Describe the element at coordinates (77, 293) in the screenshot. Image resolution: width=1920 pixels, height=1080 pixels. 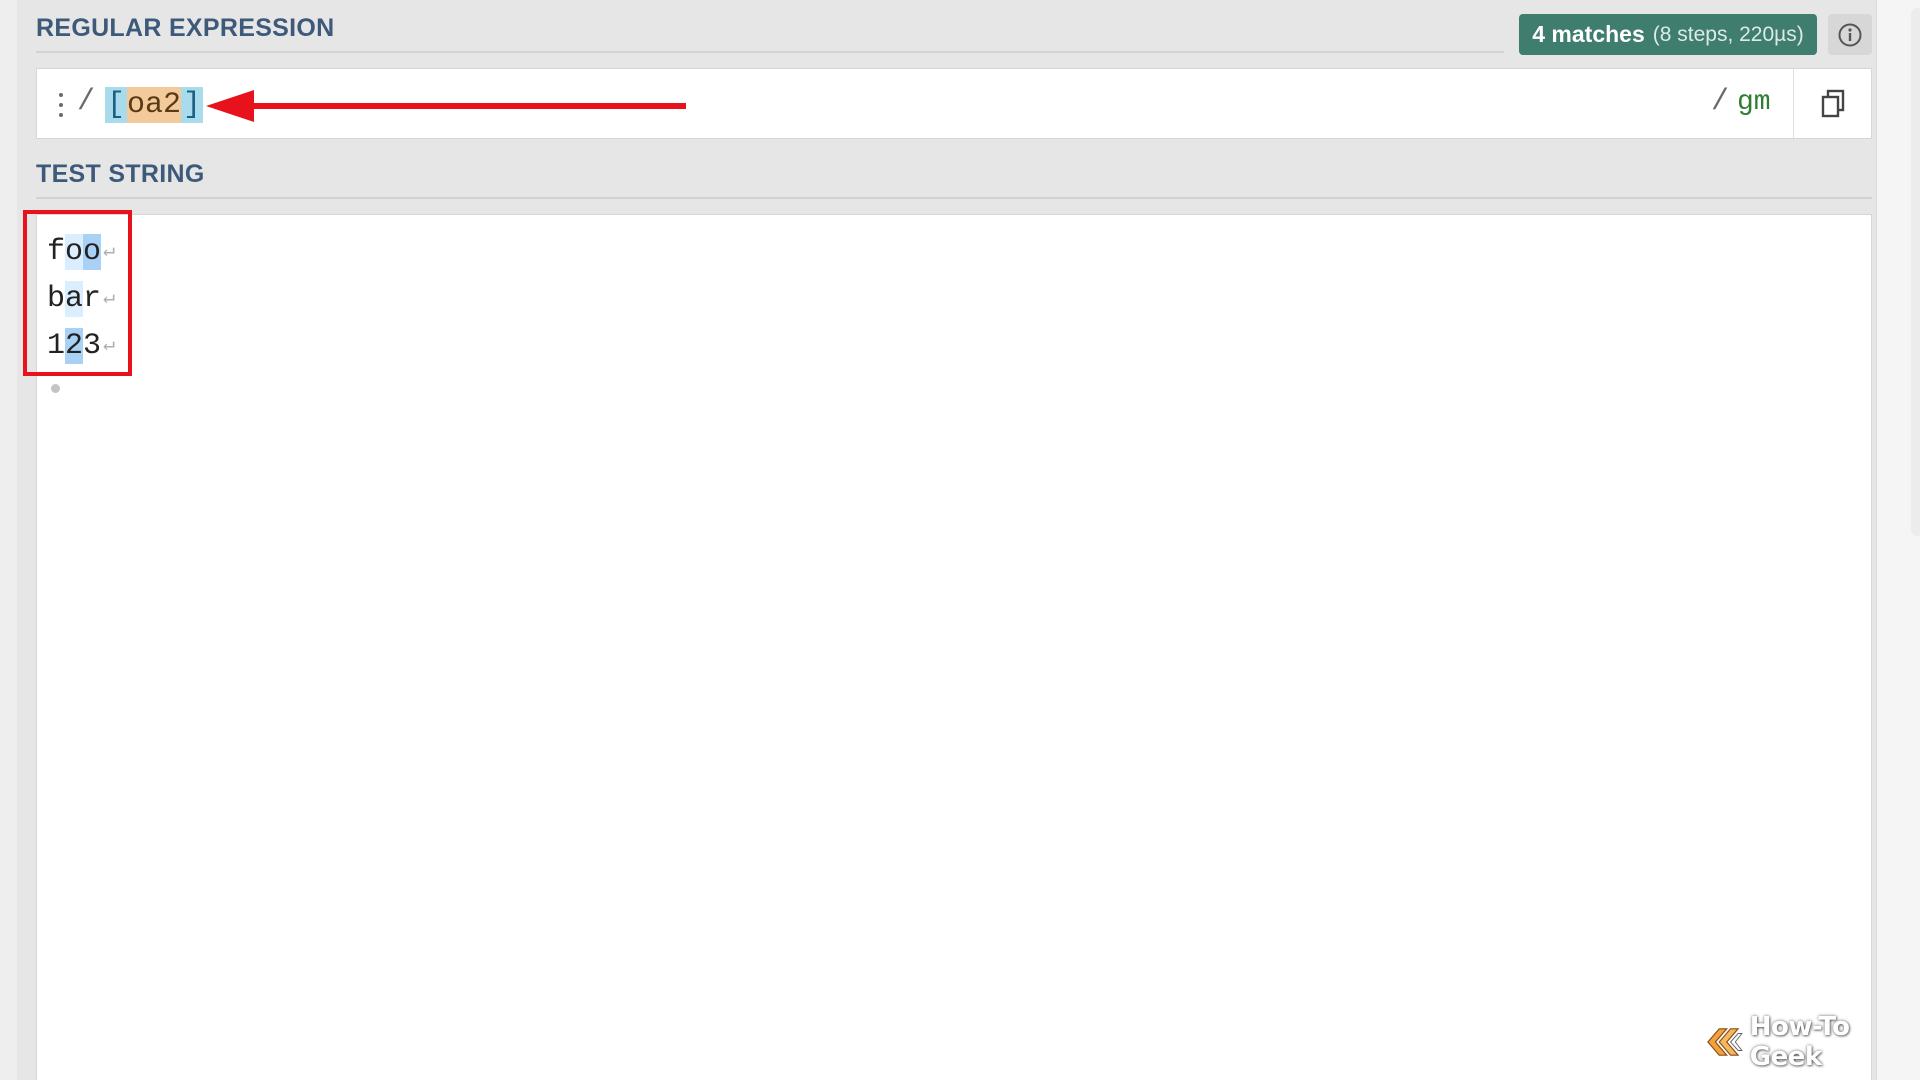
I see `annotation-highlight-box` at that location.